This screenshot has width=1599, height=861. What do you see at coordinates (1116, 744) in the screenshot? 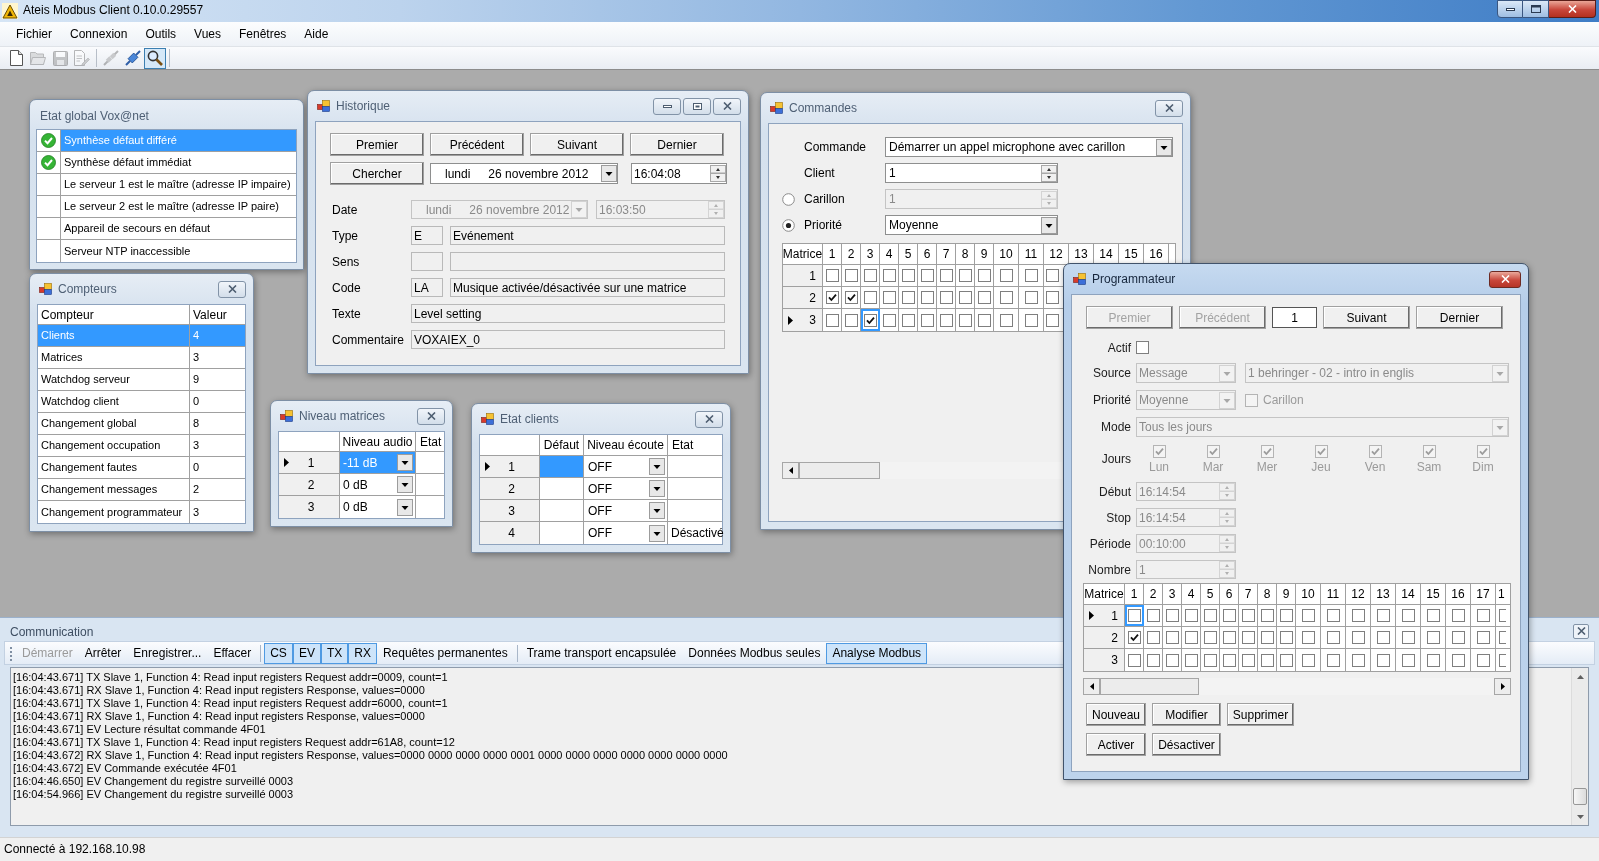
I see `activate-button: Activer` at bounding box center [1116, 744].